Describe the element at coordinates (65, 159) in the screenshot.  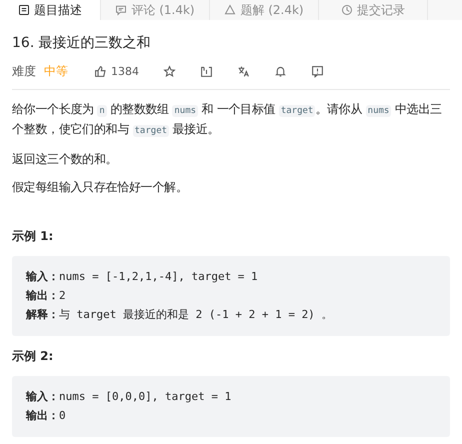
I see `description-text: 返回这三个数的和。` at that location.